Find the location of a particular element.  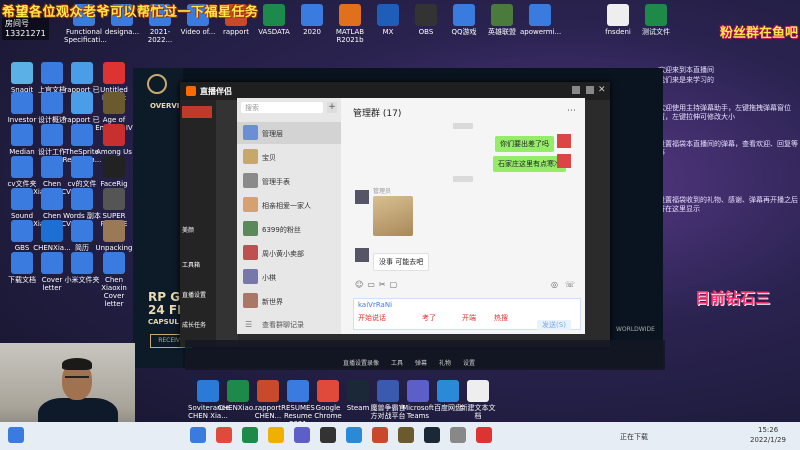

chat-search-input: 搜索 is located at coordinates (282, 107).